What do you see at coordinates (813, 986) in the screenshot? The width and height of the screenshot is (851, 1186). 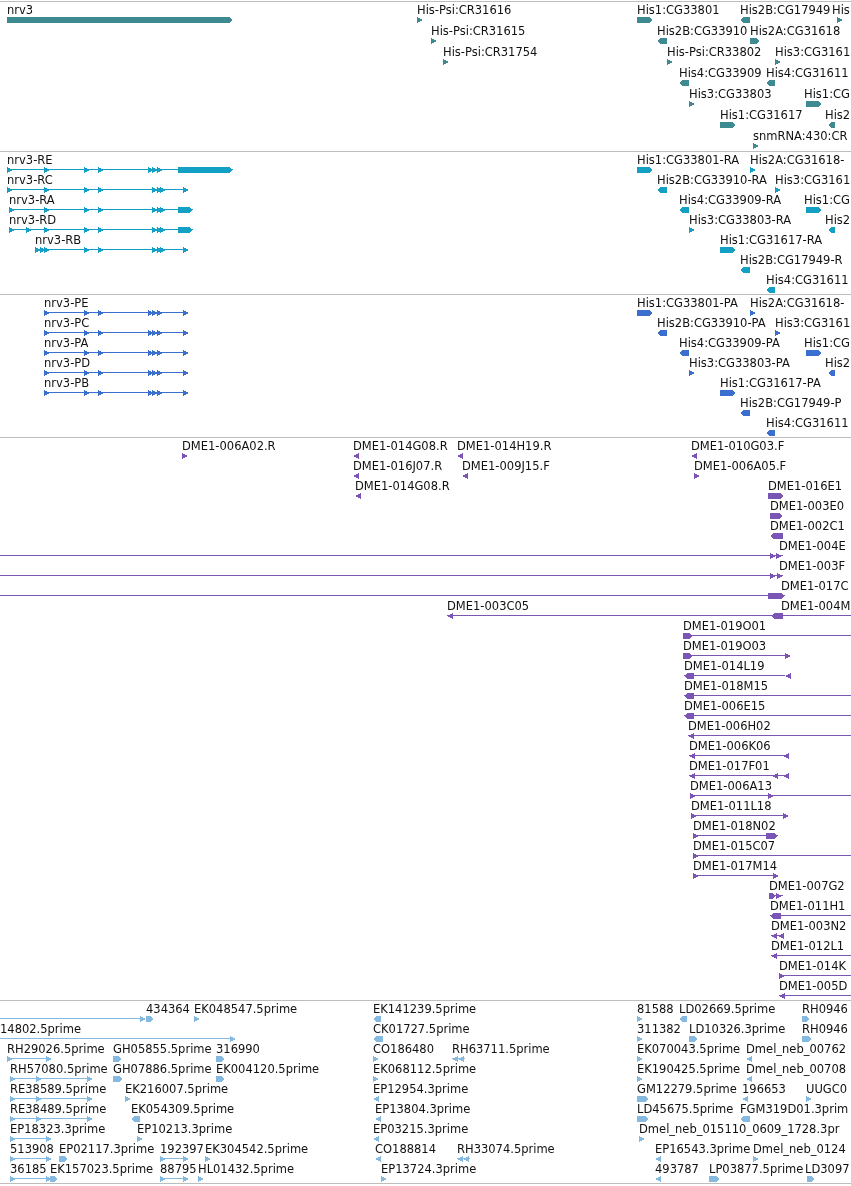 I see `feature-label: DME1-005D` at bounding box center [813, 986].